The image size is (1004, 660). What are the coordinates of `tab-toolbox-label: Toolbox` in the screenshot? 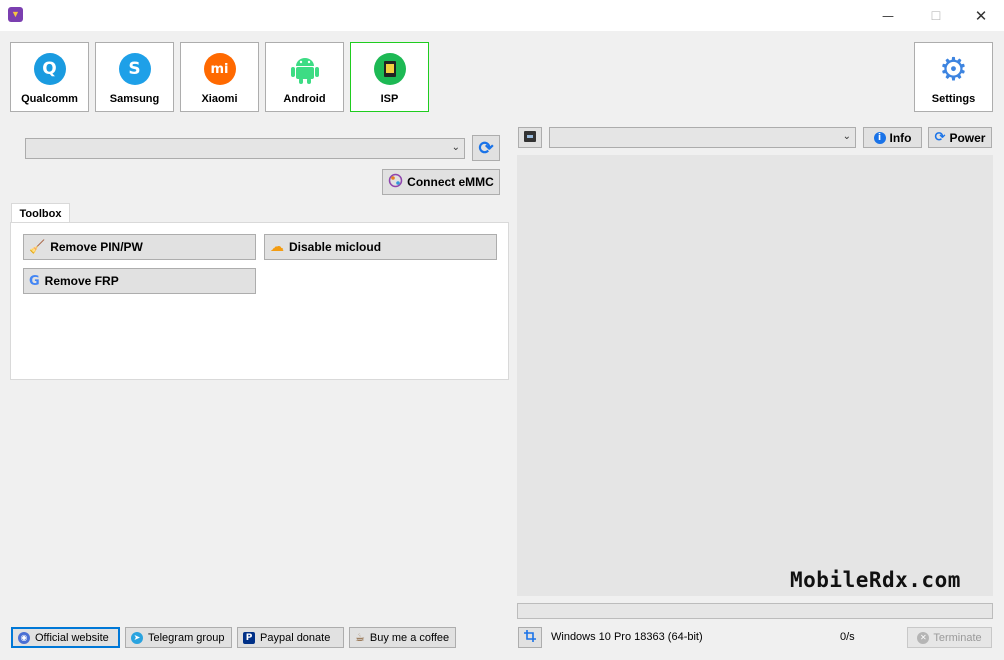 It's located at (40, 213).